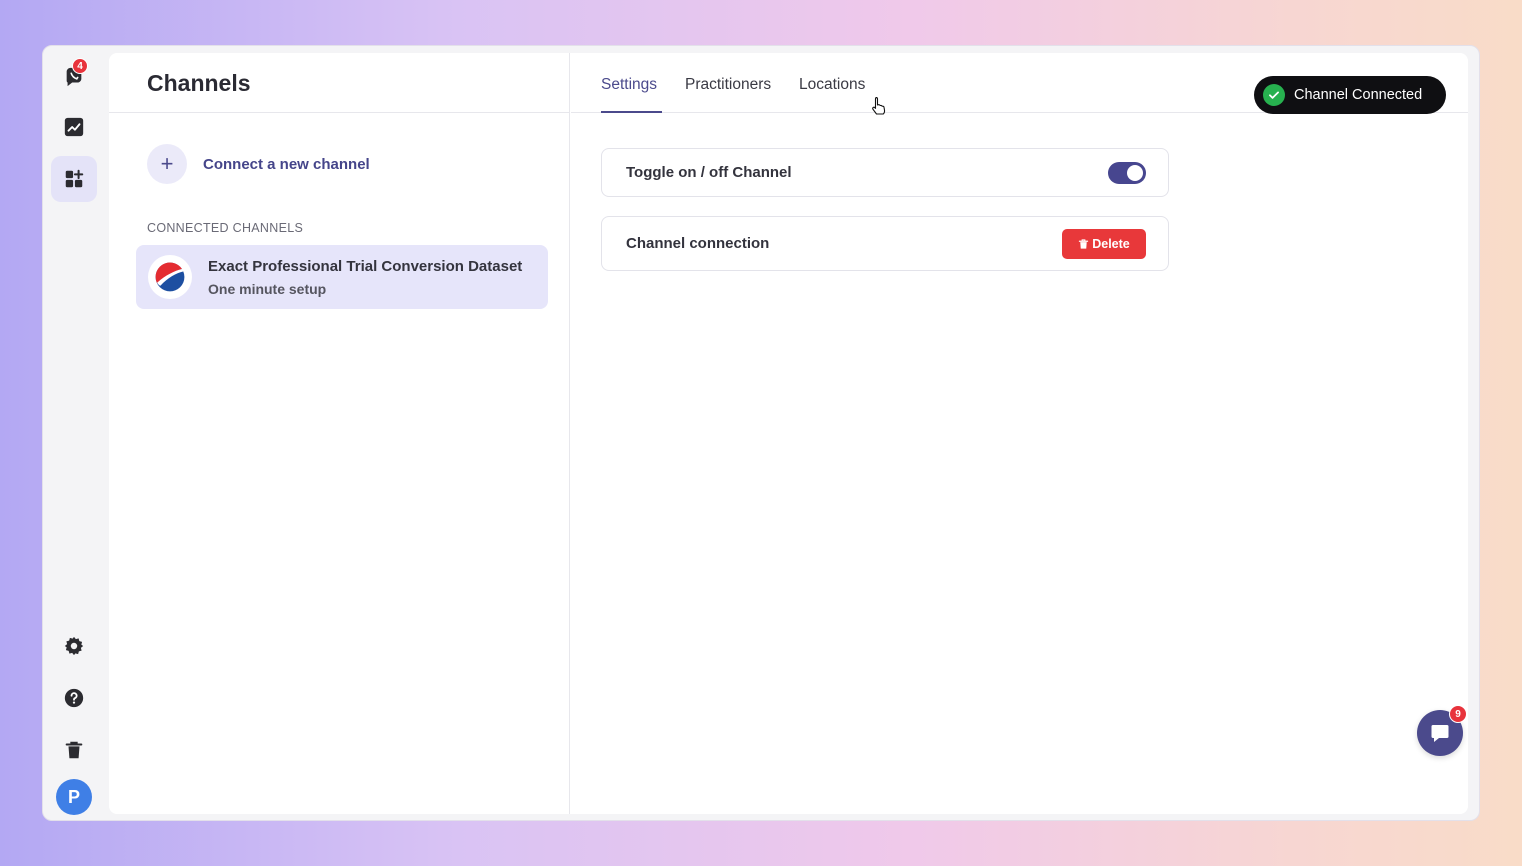 The image size is (1522, 866). Describe the element at coordinates (698, 243) in the screenshot. I see `channel-connection-label: Channel connection` at that location.